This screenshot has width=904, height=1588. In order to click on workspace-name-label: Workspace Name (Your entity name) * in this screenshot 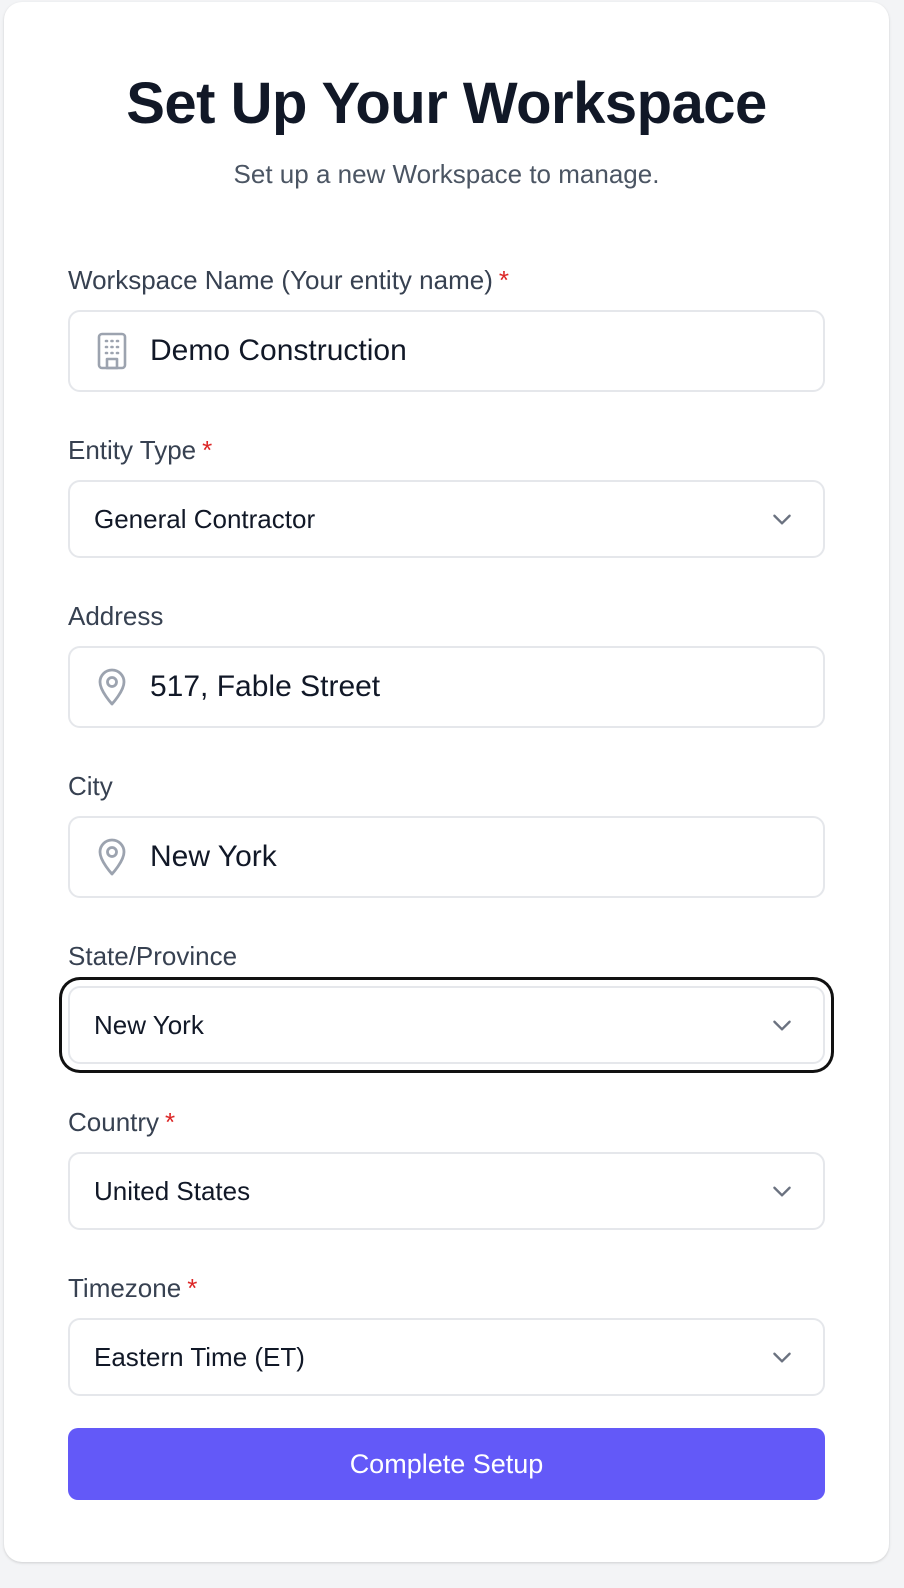, I will do `click(288, 280)`.